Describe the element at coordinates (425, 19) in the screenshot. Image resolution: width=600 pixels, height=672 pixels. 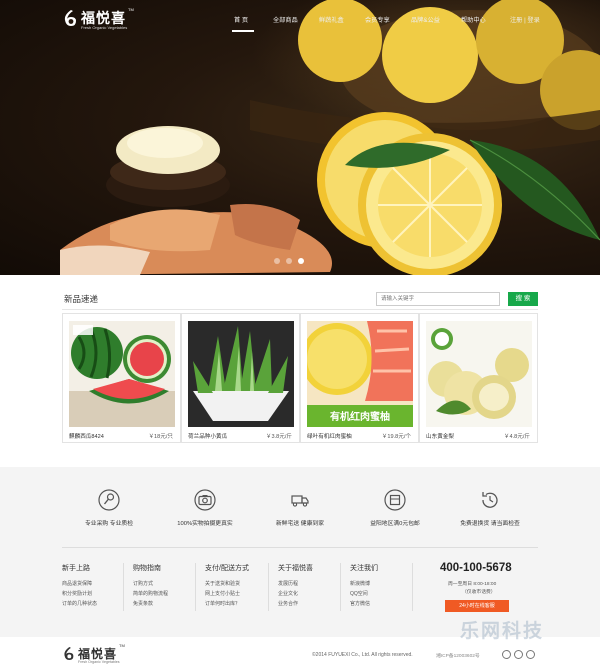
I see `menu-item-brand: 品牌&公益` at that location.